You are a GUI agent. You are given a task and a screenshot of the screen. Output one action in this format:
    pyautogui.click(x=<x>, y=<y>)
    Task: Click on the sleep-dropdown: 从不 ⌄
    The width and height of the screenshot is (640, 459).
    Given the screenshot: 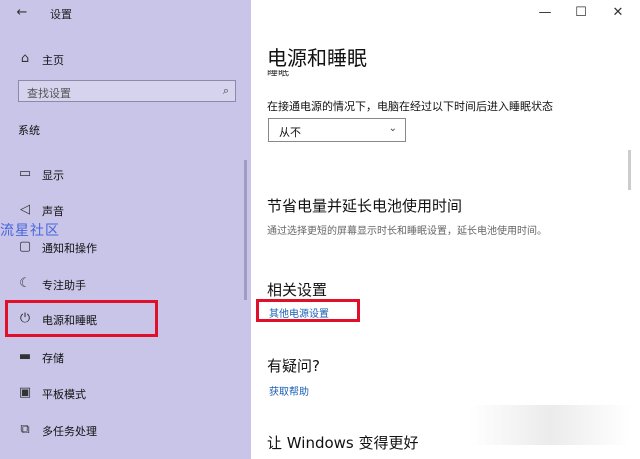 What is the action you would take?
    pyautogui.click(x=337, y=130)
    